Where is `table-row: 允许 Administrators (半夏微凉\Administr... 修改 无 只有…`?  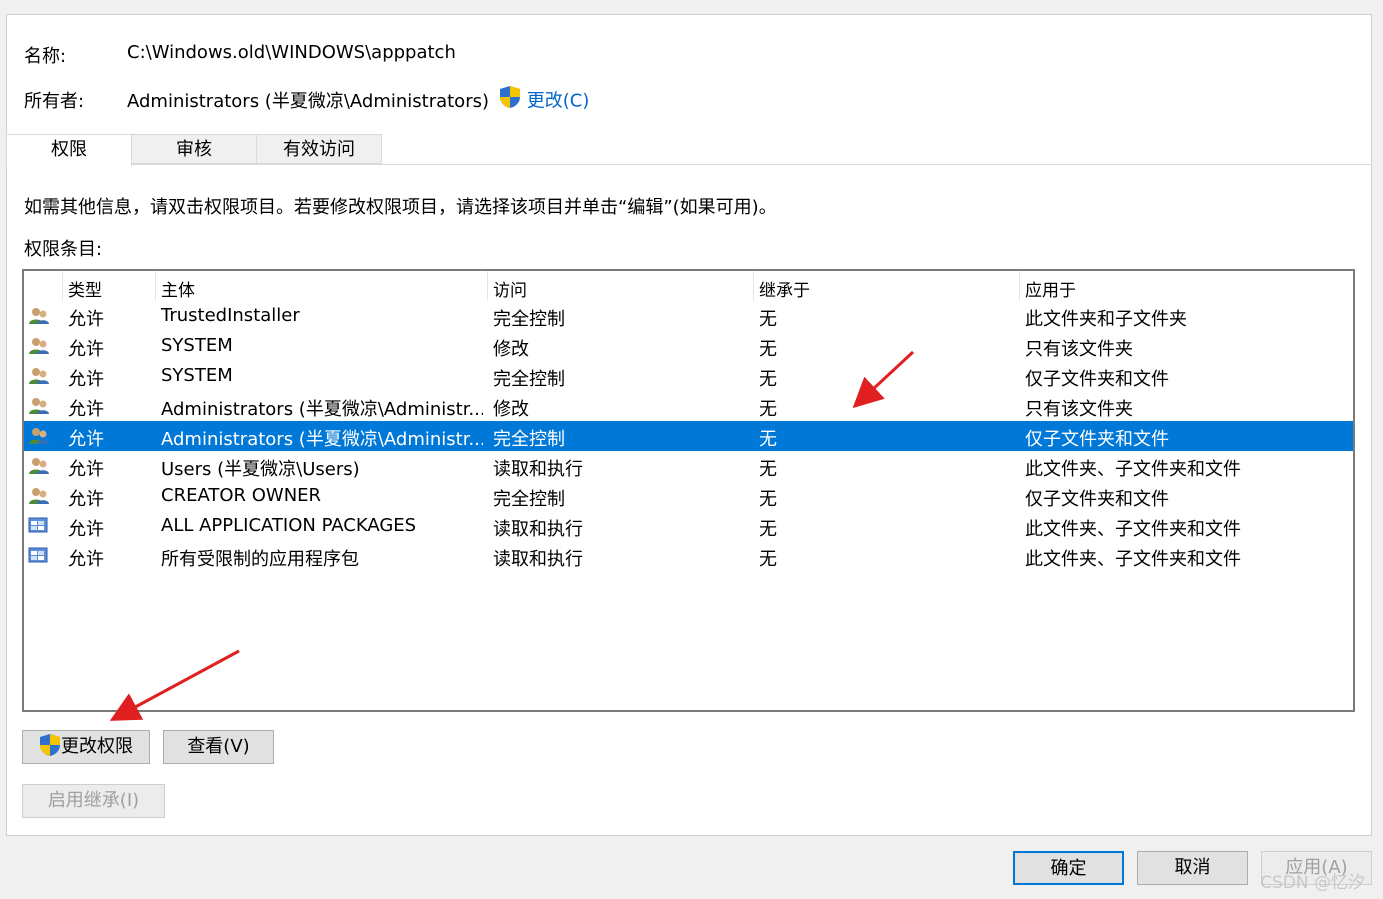 table-row: 允许 Administrators (半夏微凉\Administr... 修改 无 只有… is located at coordinates (688, 406).